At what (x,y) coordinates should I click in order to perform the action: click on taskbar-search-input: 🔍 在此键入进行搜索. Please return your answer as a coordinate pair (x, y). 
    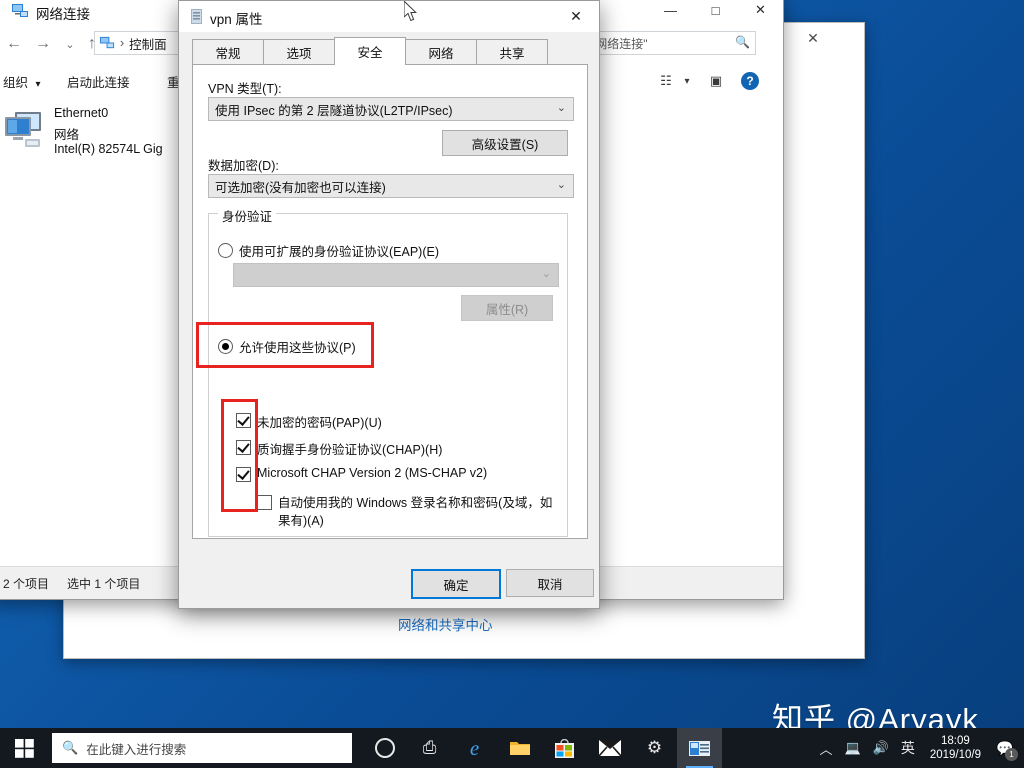
    Looking at the image, I should click on (202, 748).